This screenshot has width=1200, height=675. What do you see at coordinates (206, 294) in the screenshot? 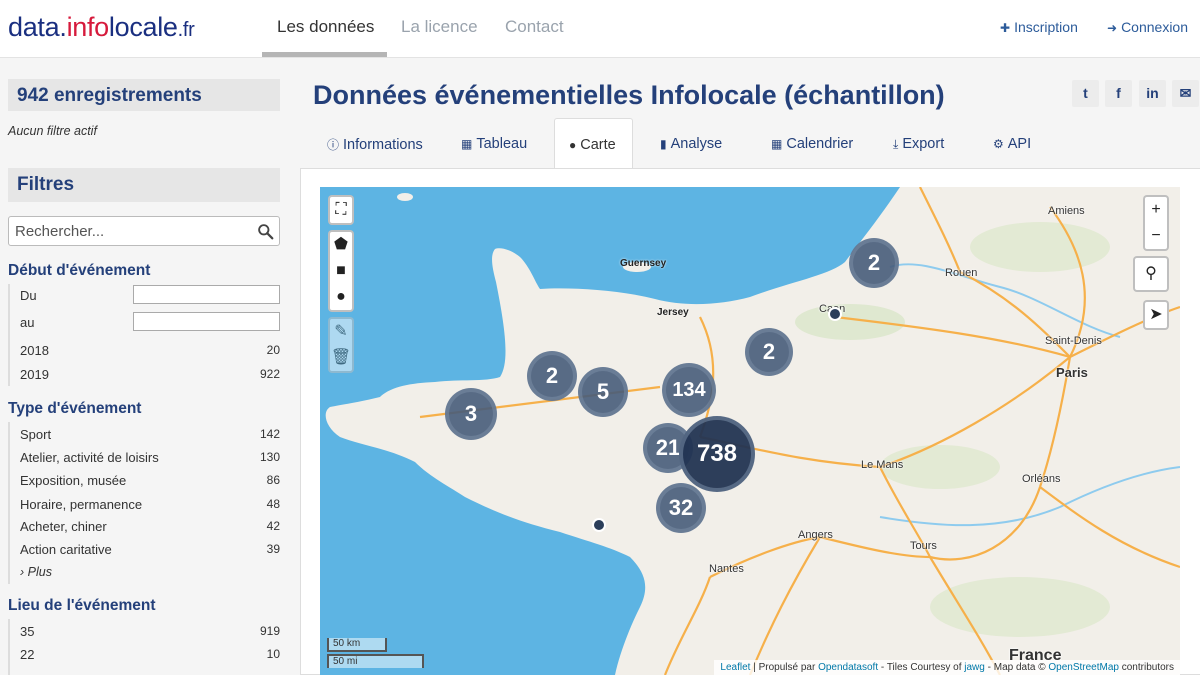
I see `date-from-input` at bounding box center [206, 294].